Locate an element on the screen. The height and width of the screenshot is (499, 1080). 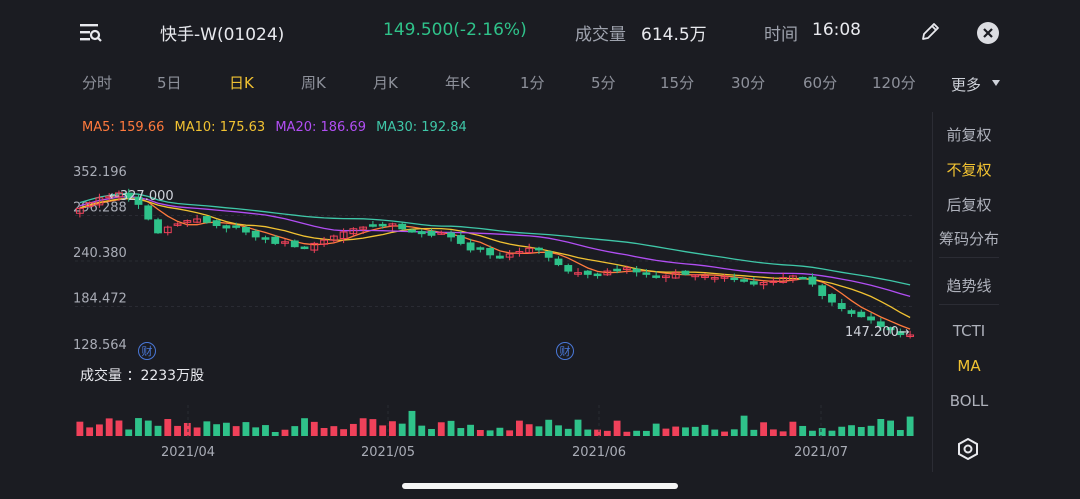
home-indicator is located at coordinates (540, 486).